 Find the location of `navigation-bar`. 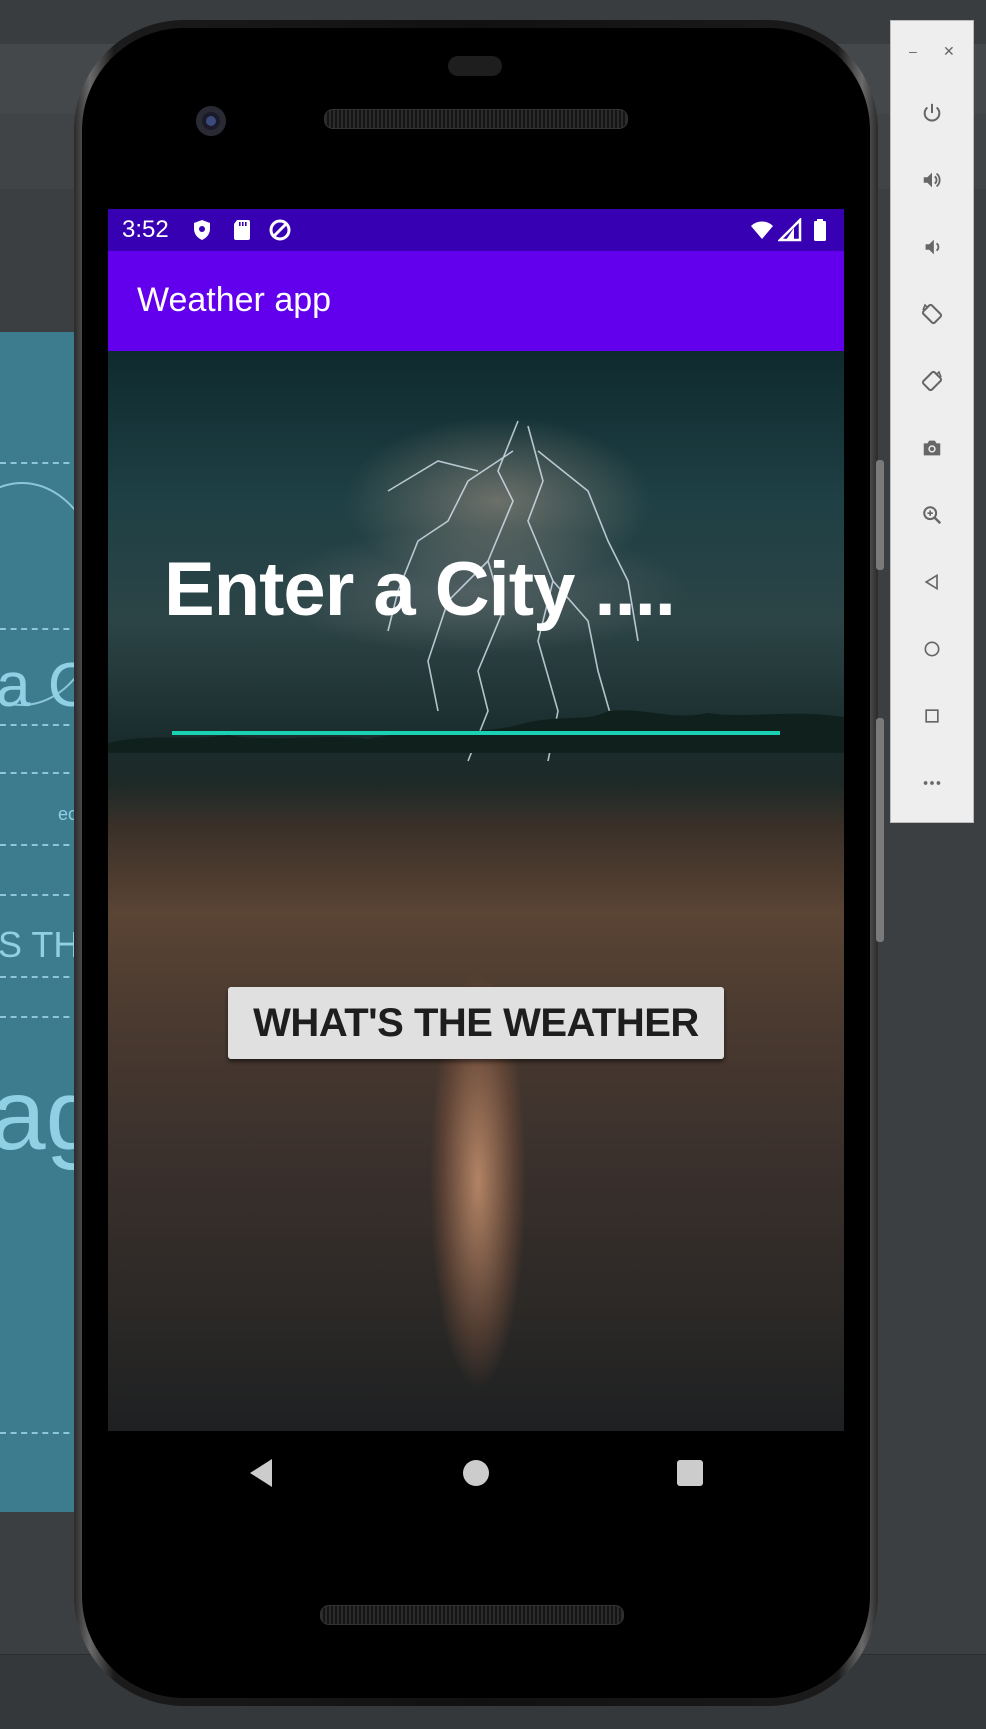

navigation-bar is located at coordinates (476, 1474).